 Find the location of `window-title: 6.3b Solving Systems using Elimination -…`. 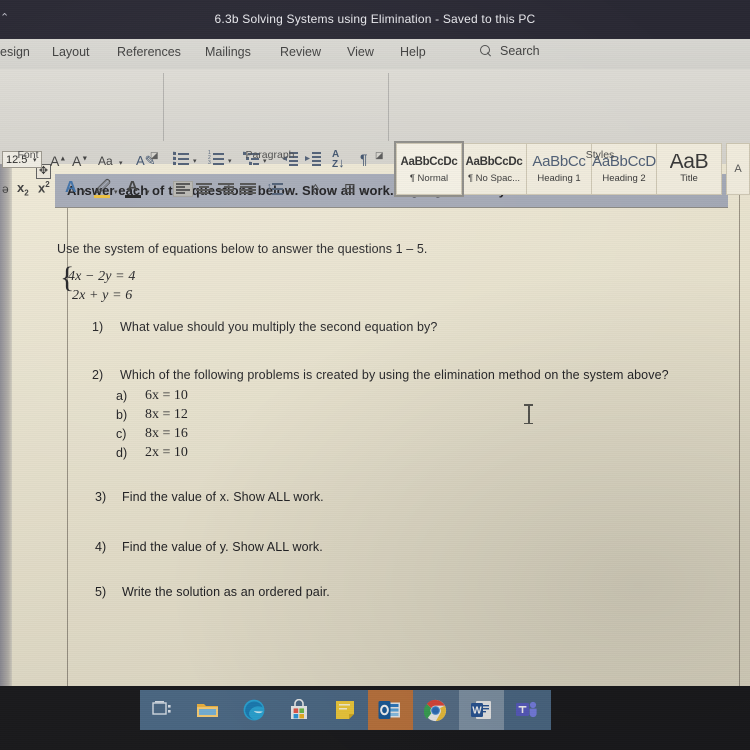

window-title: 6.3b Solving Systems using Elimination -… is located at coordinates (375, 19).